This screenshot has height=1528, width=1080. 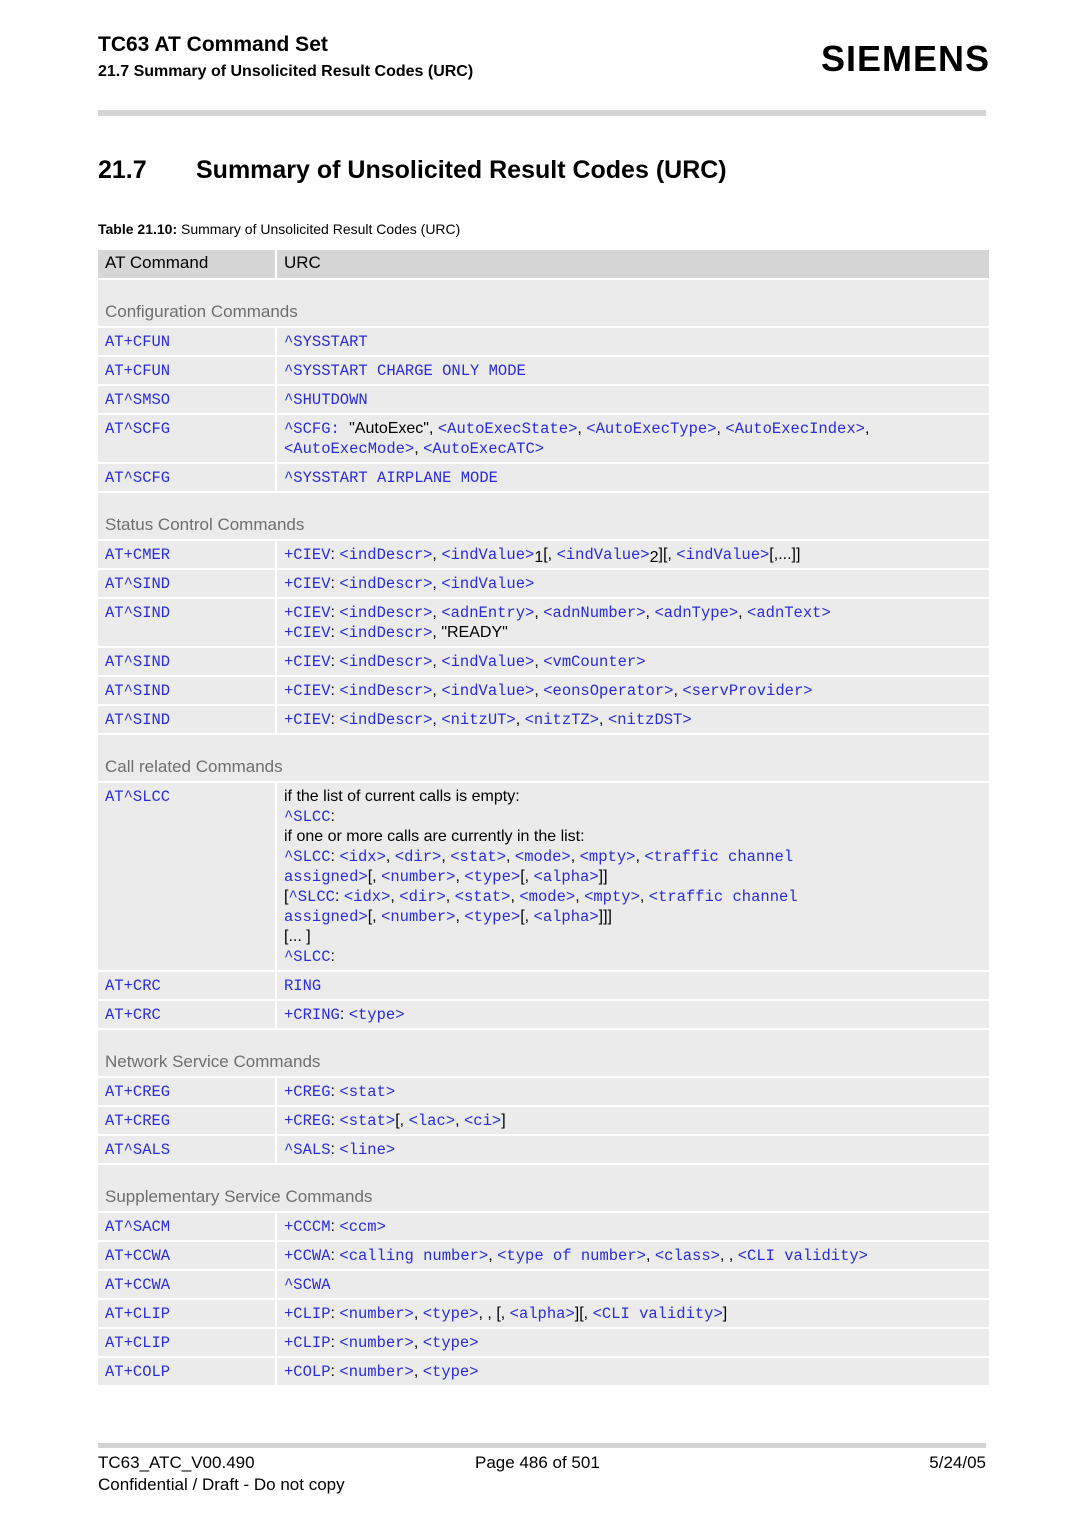 What do you see at coordinates (687, 1256) in the screenshot?
I see `urc-parameter-link: <class>` at bounding box center [687, 1256].